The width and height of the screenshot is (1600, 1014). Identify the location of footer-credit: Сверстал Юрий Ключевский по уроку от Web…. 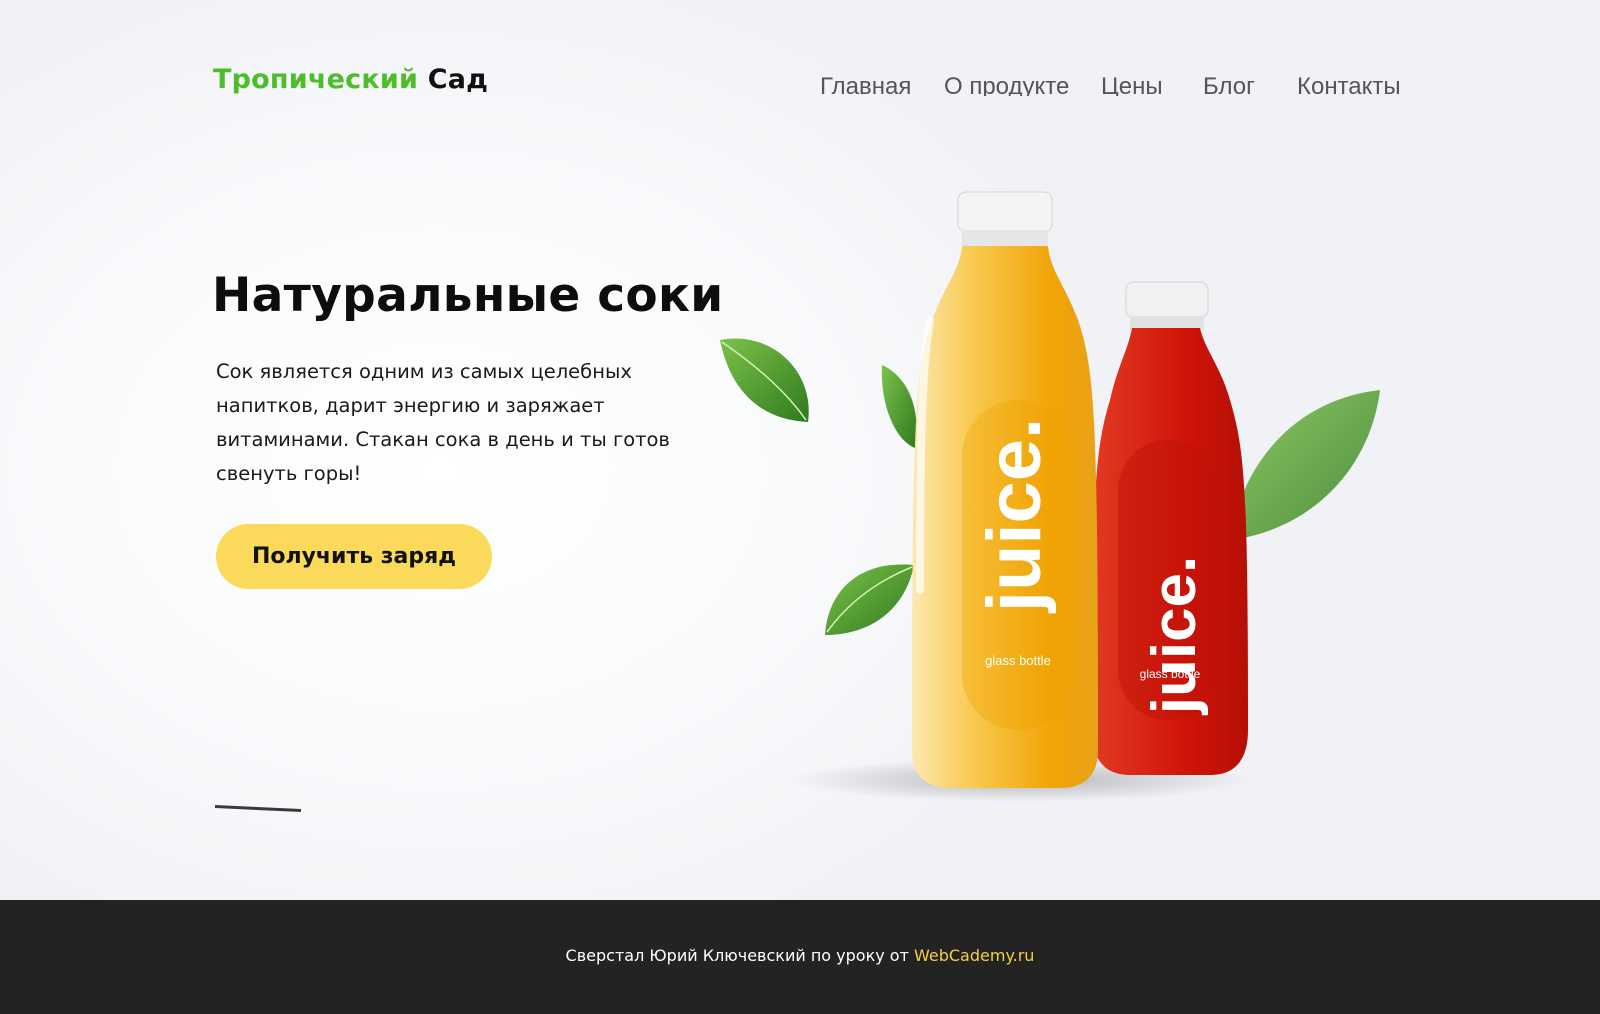
(800, 955).